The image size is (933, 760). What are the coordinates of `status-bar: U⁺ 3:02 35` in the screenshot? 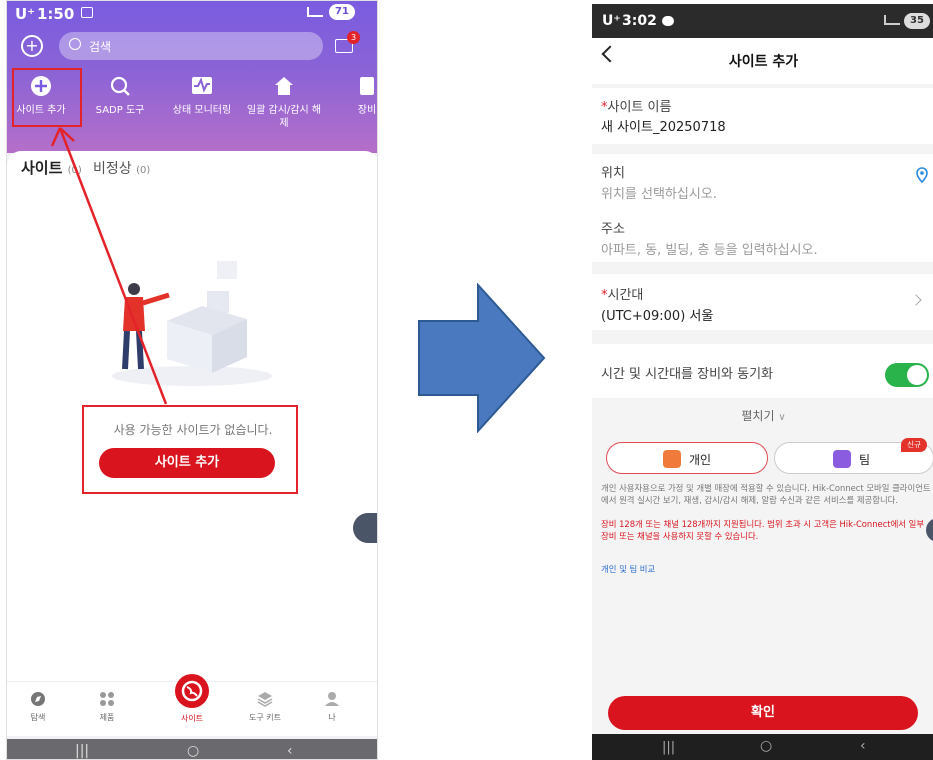 It's located at (762, 21).